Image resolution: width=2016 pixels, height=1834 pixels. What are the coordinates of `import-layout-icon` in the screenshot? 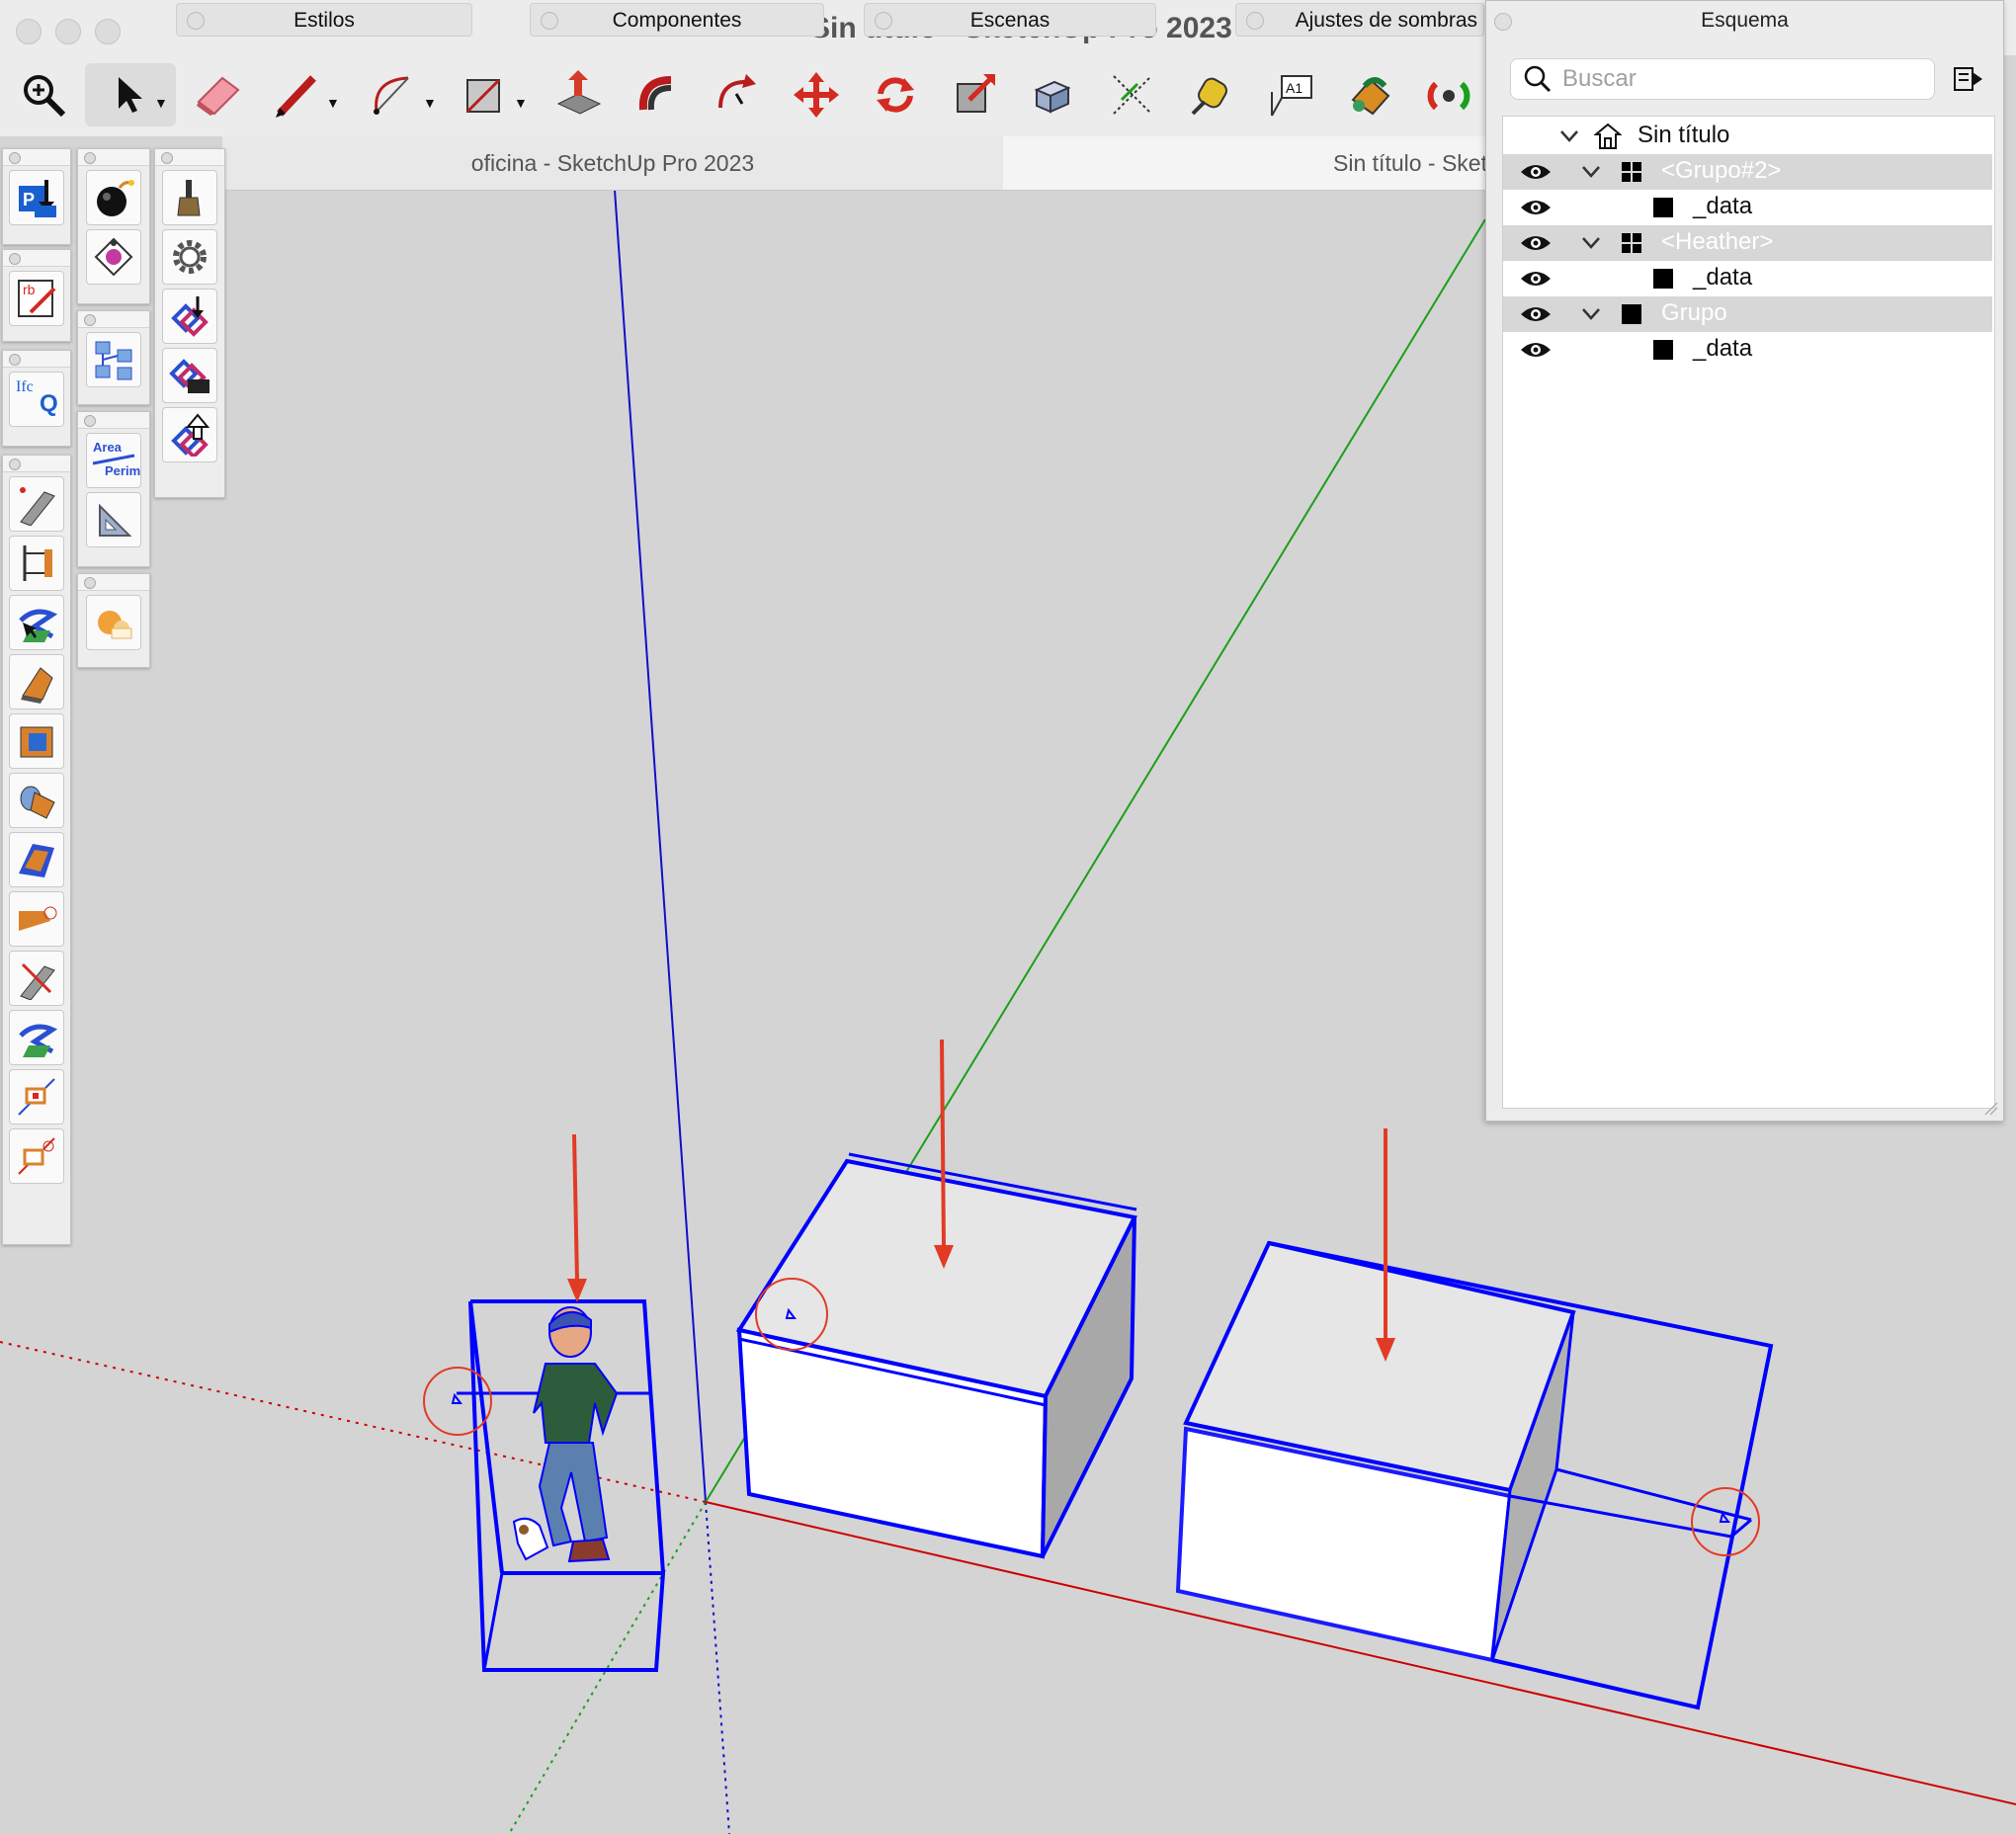 It's located at (189, 316).